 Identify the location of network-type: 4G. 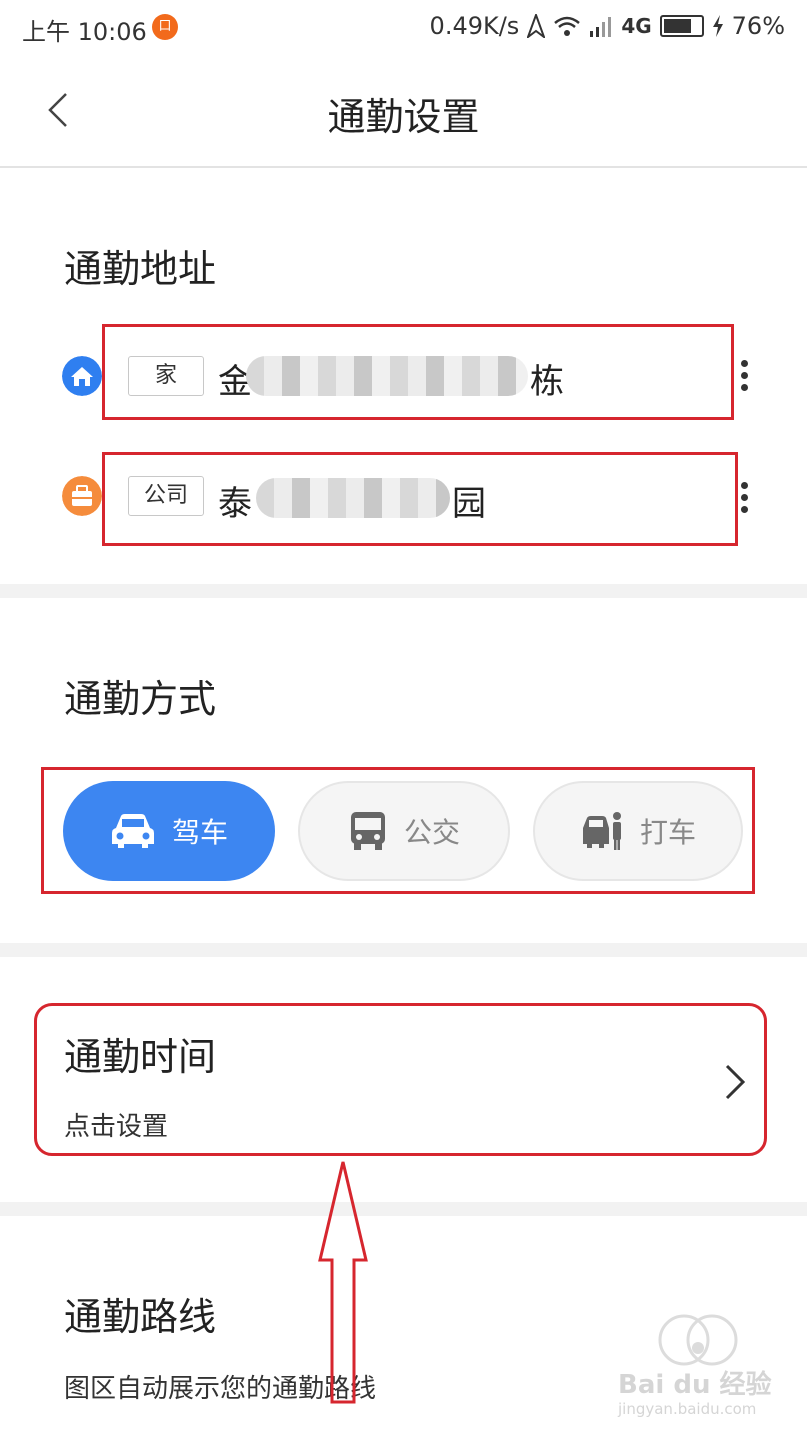
(636, 26).